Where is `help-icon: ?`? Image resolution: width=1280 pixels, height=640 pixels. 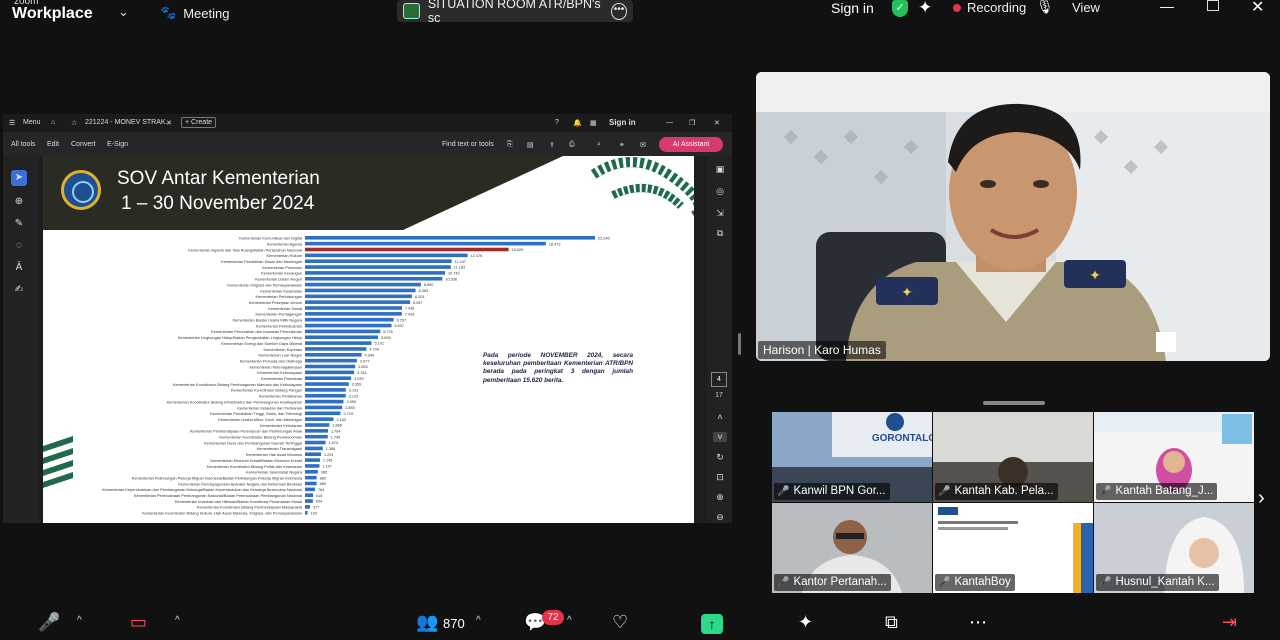 help-icon: ? is located at coordinates (557, 122).